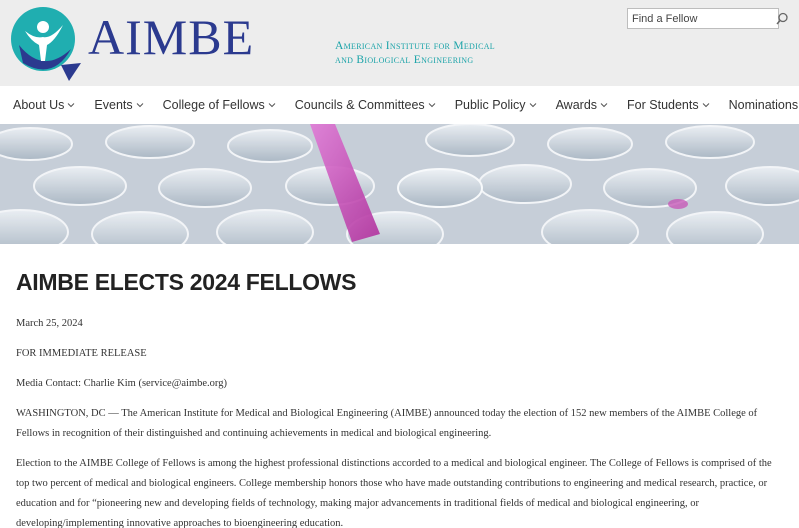 The width and height of the screenshot is (799, 528). I want to click on page-title: AIMBE ELECTS 2024 FELLOWS, so click(186, 282).